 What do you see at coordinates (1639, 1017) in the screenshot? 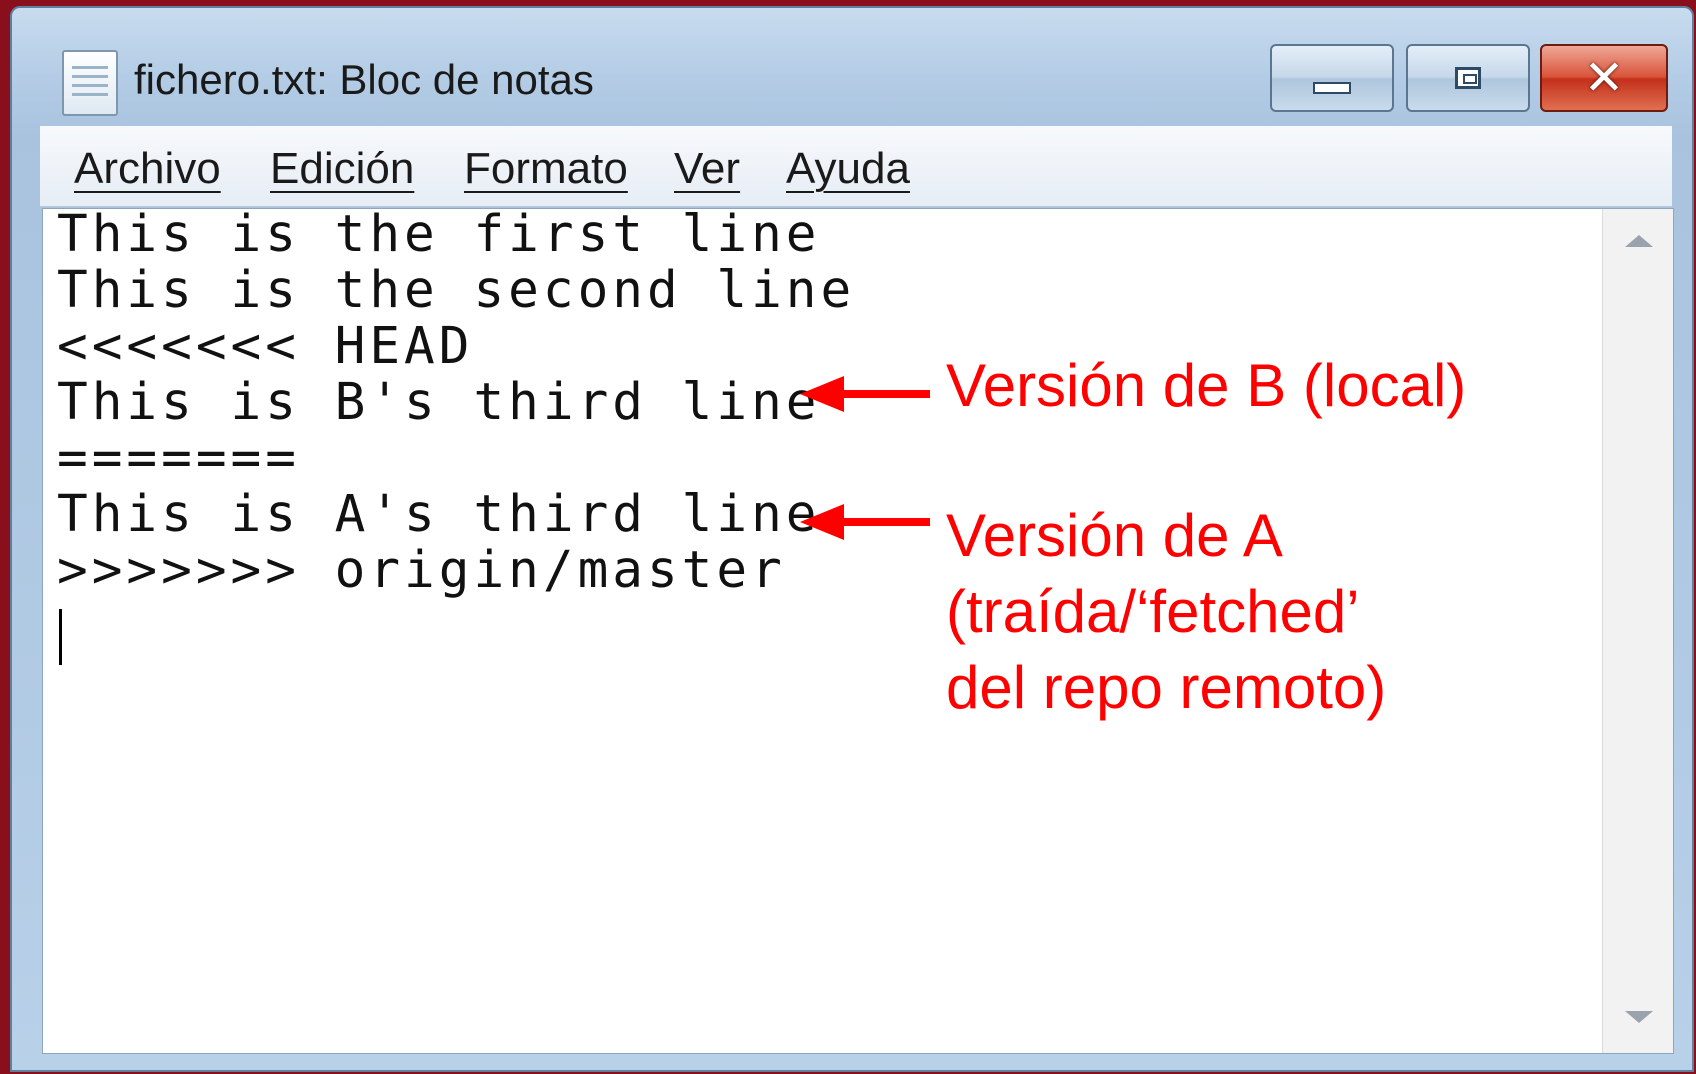
I see `scroll-down-arrow-icon` at bounding box center [1639, 1017].